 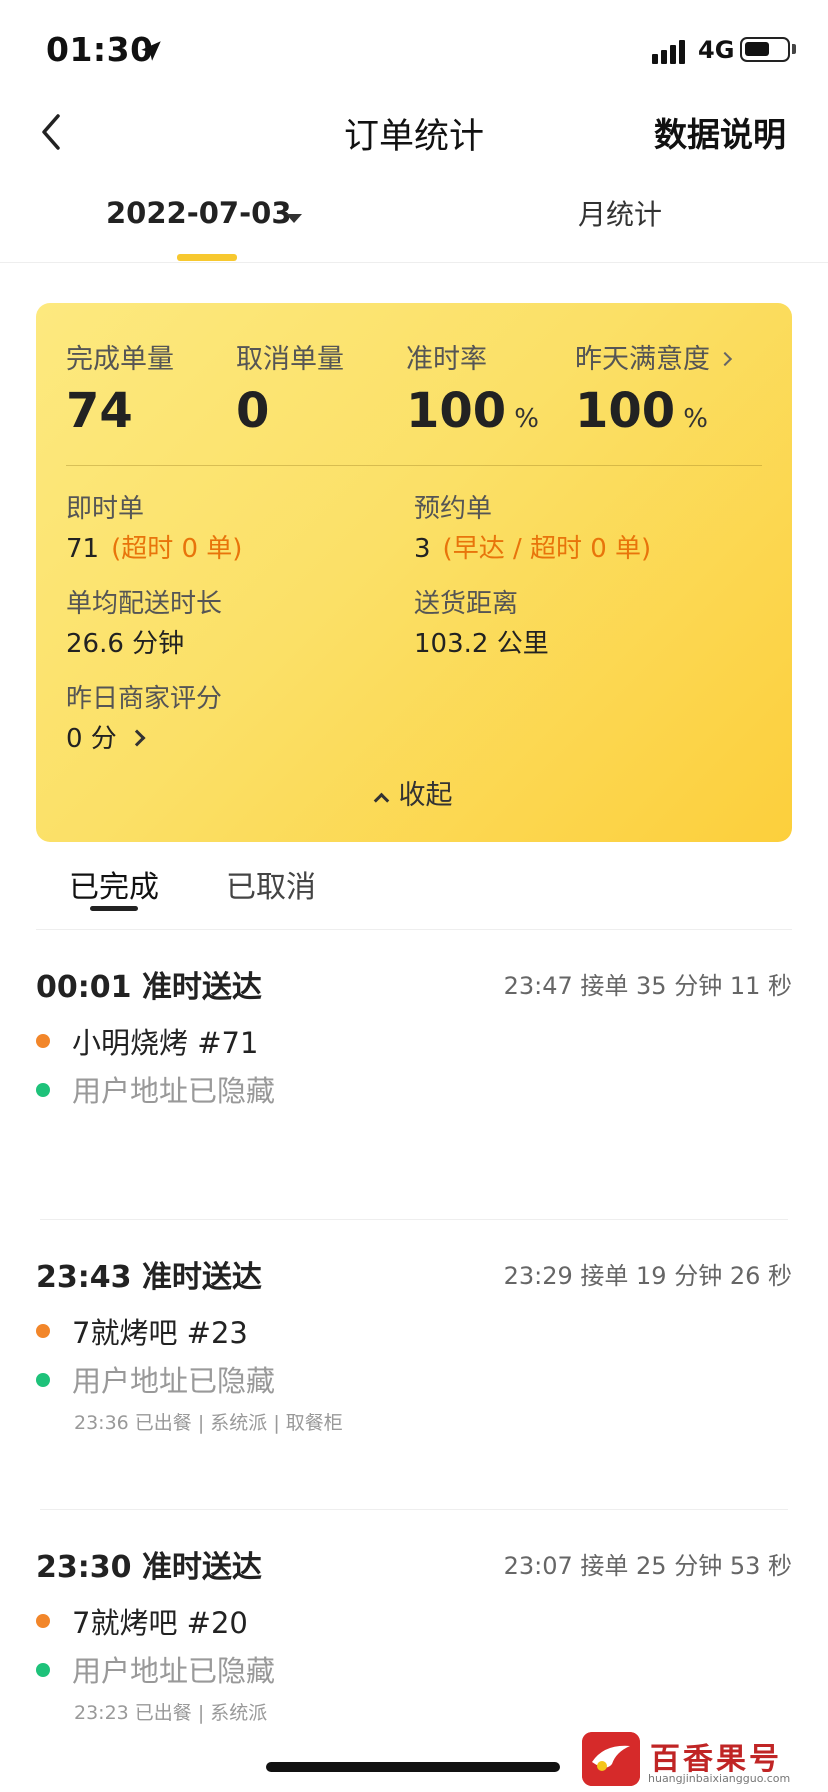 What do you see at coordinates (381, 800) in the screenshot?
I see `chevron-up-icon` at bounding box center [381, 800].